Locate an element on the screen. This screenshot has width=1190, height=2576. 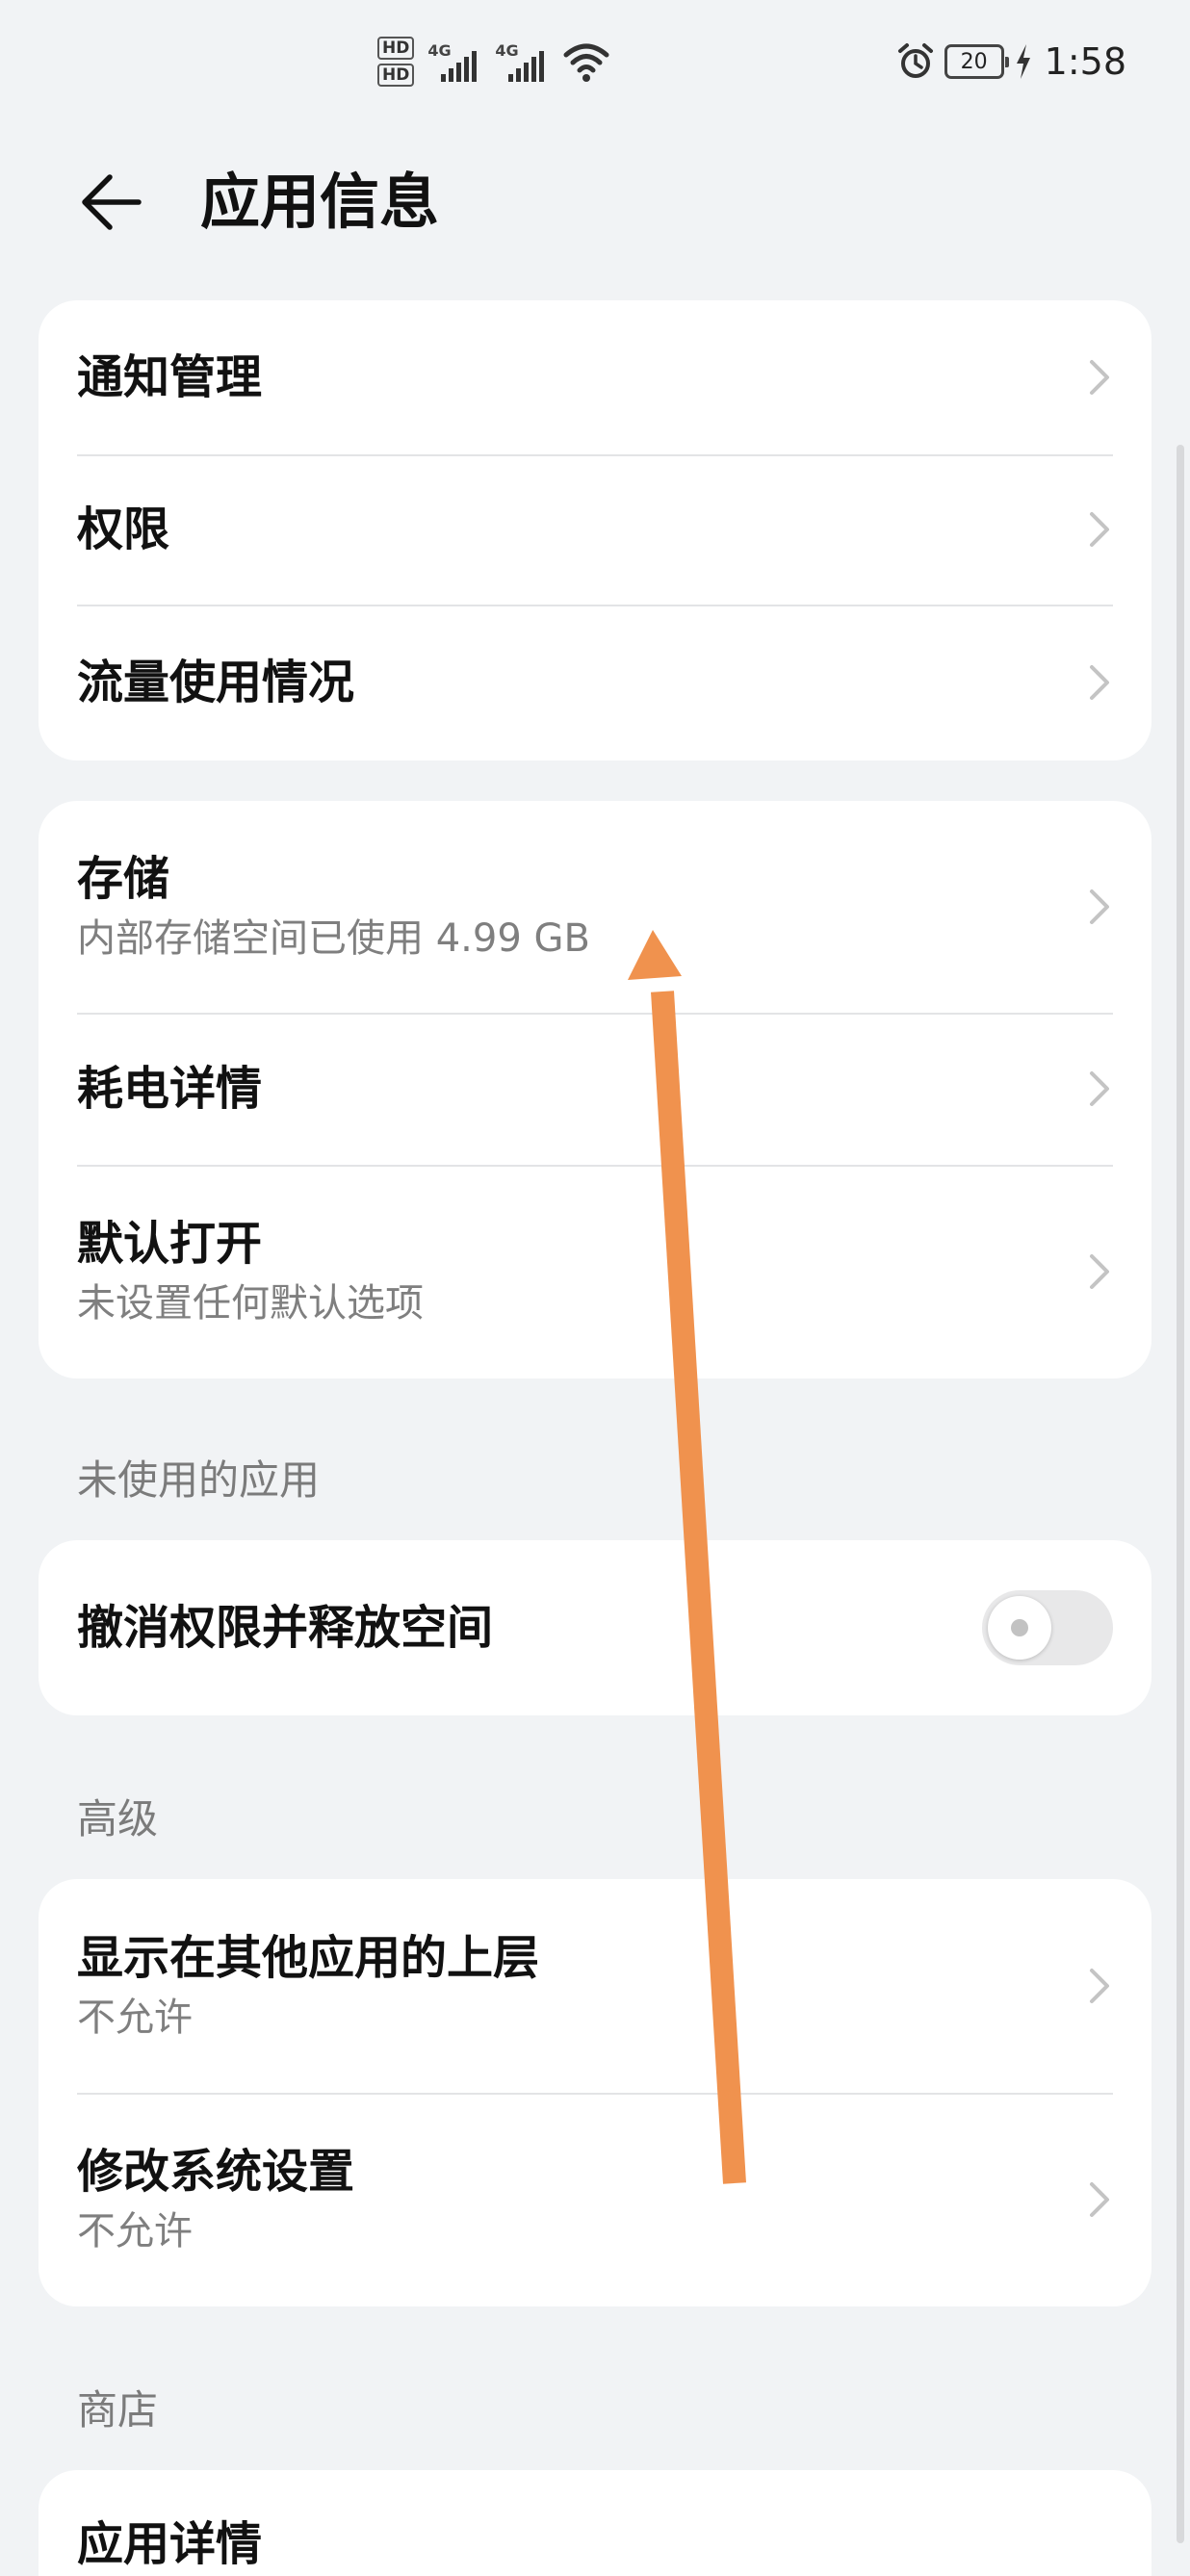
charging-bolt-icon is located at coordinates (1023, 62).